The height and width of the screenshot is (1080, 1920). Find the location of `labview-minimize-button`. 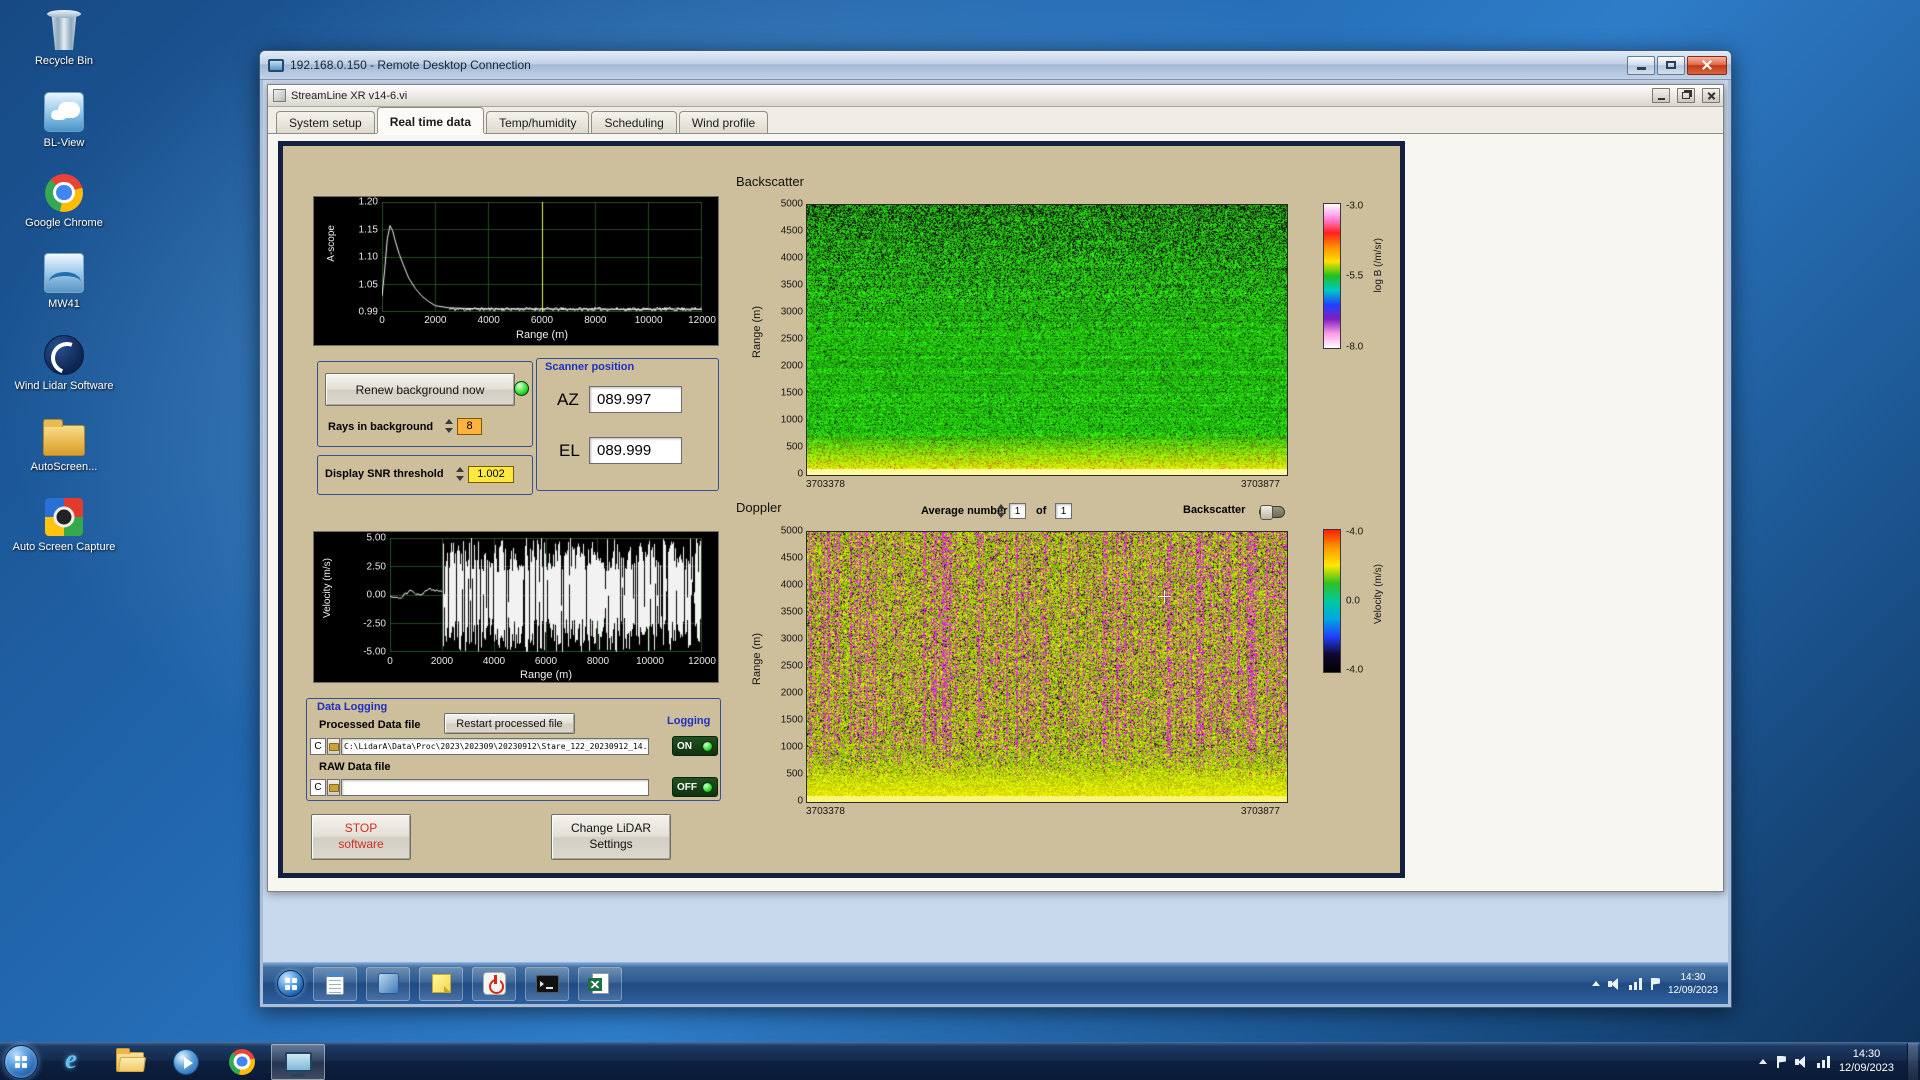

labview-minimize-button is located at coordinates (1661, 95).